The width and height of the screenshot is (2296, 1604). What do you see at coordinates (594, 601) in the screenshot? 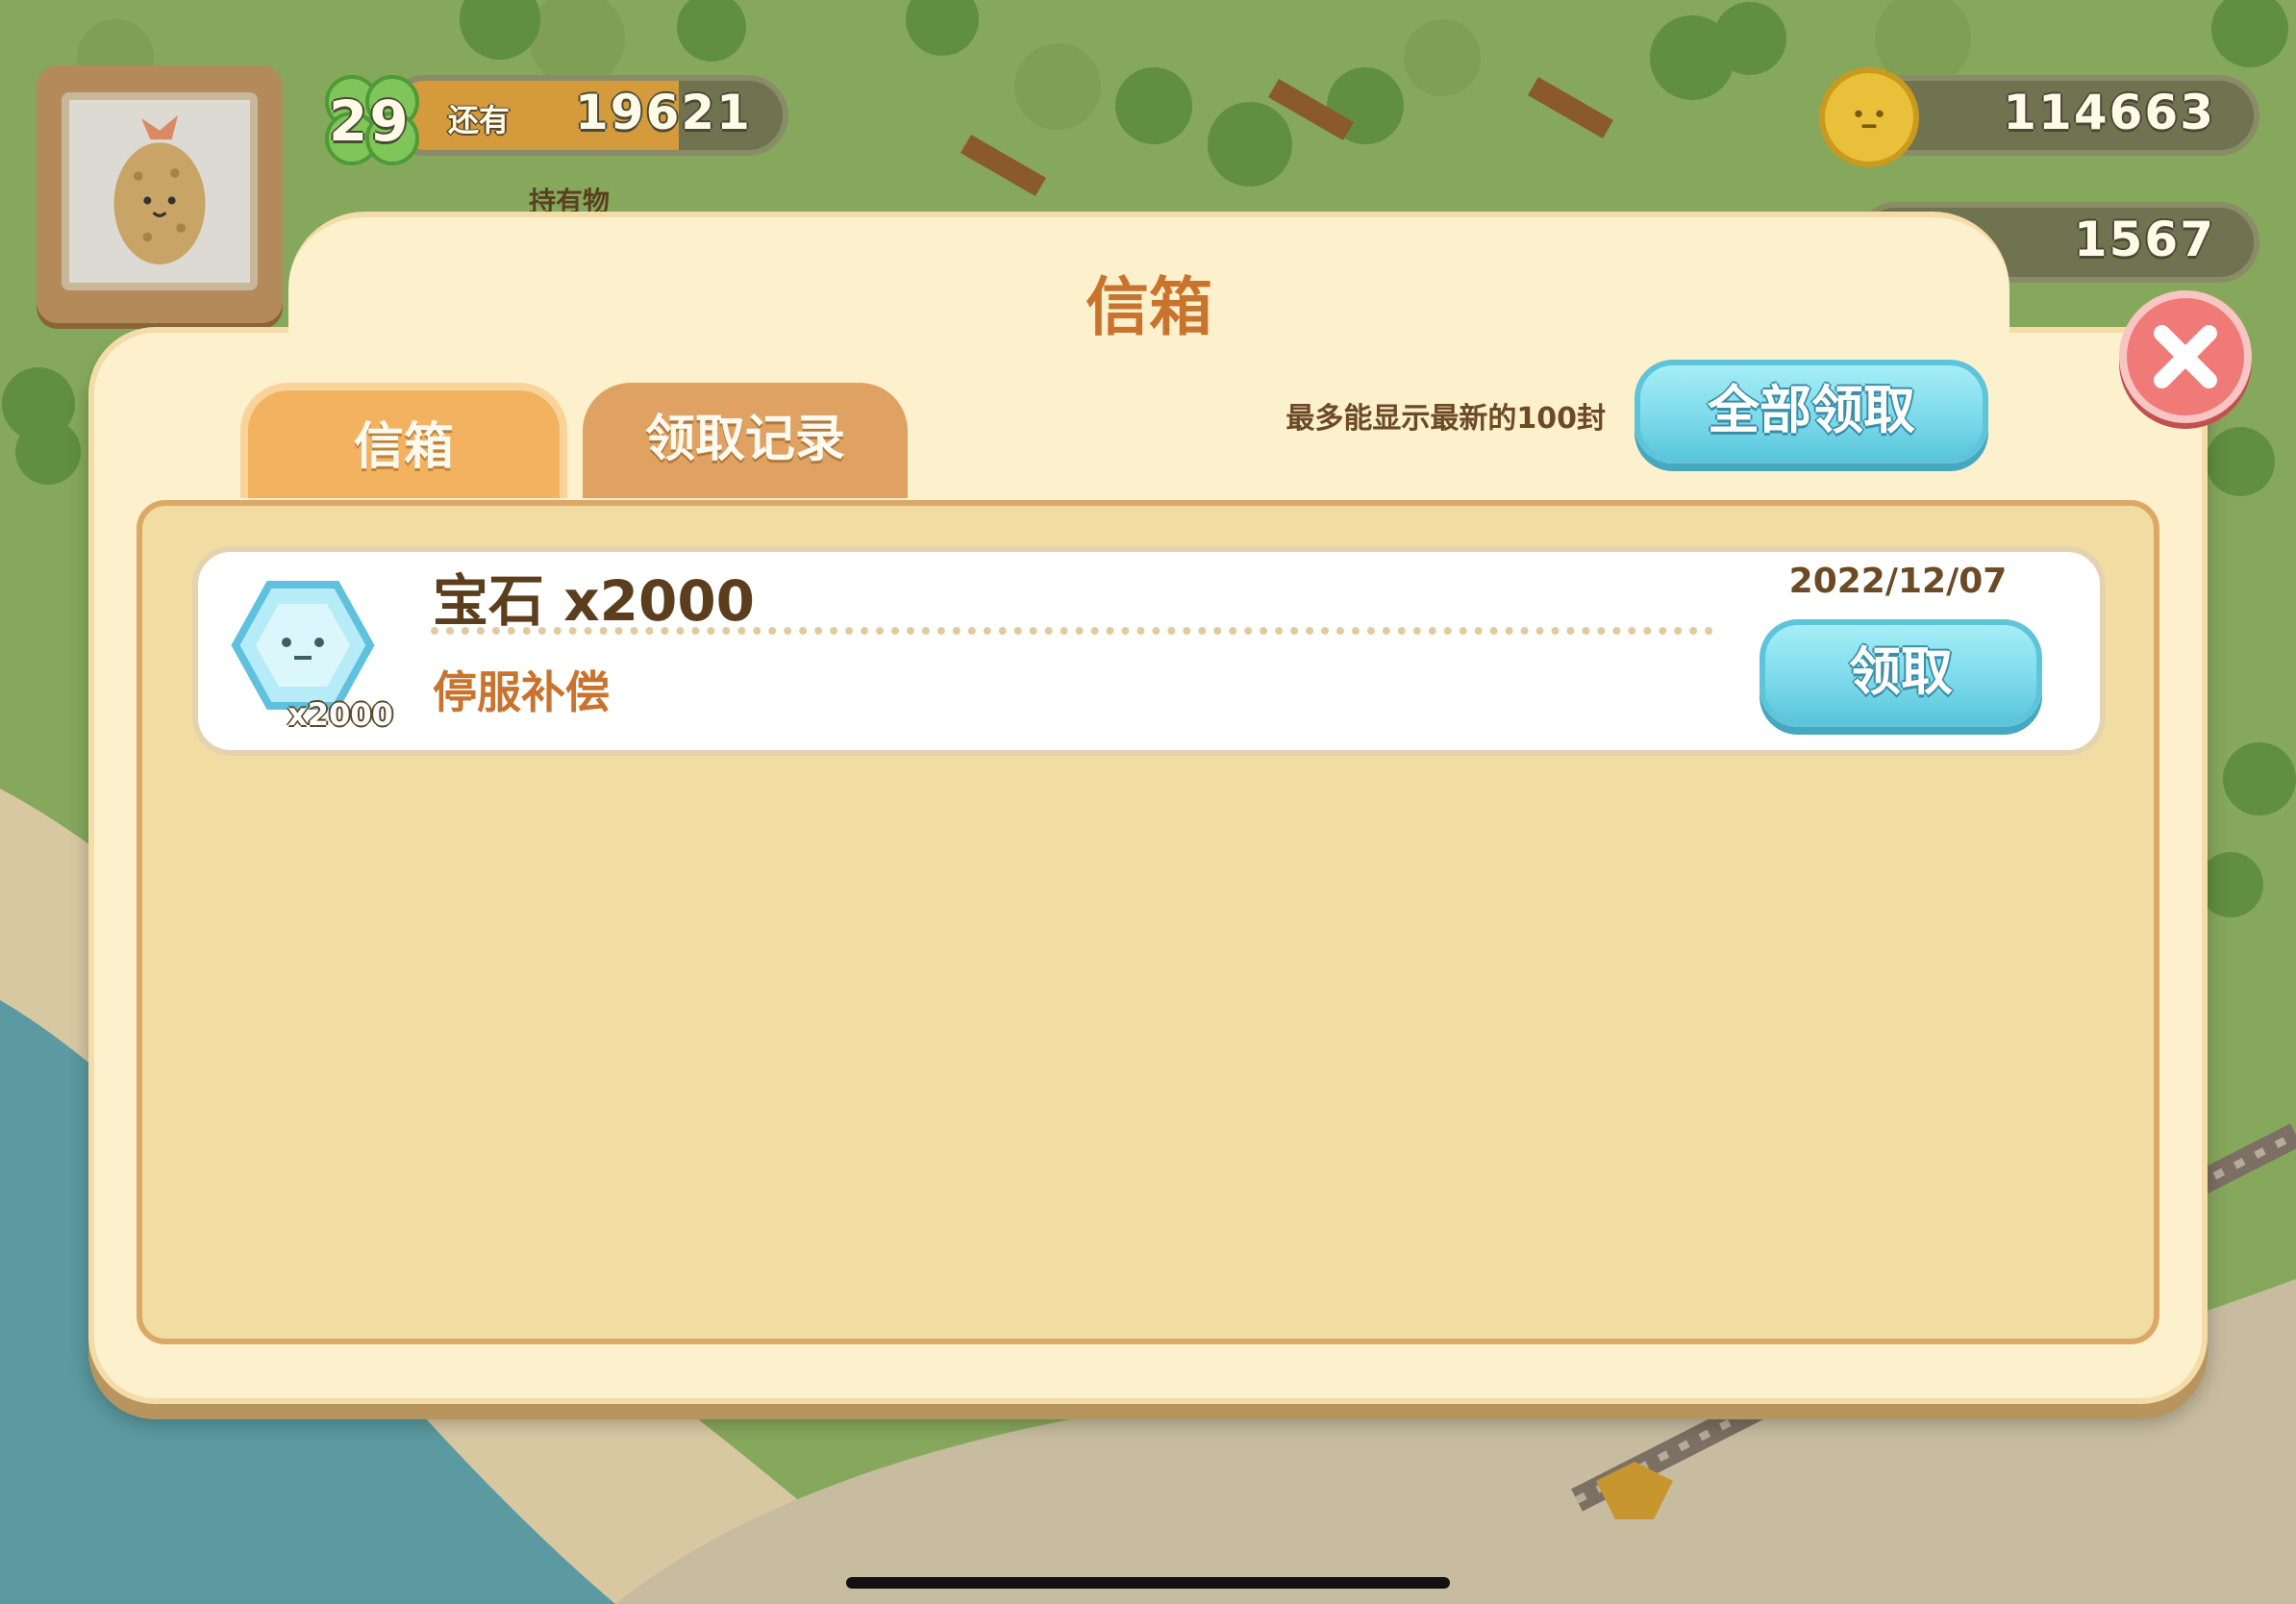
I see `mail-title: 宝石 x2000` at bounding box center [594, 601].